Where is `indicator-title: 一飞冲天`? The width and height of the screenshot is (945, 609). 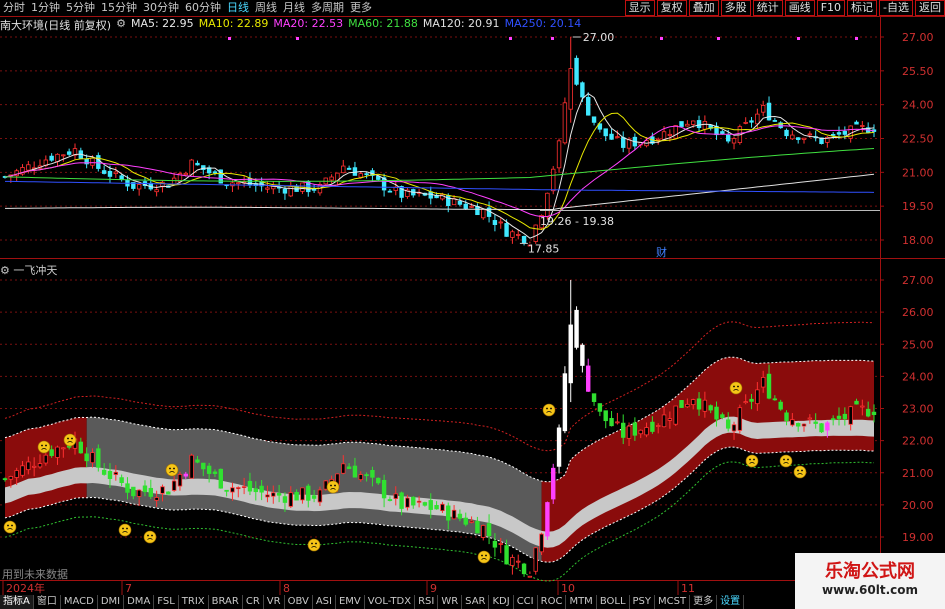
indicator-title: 一飞冲天 is located at coordinates (35, 270).